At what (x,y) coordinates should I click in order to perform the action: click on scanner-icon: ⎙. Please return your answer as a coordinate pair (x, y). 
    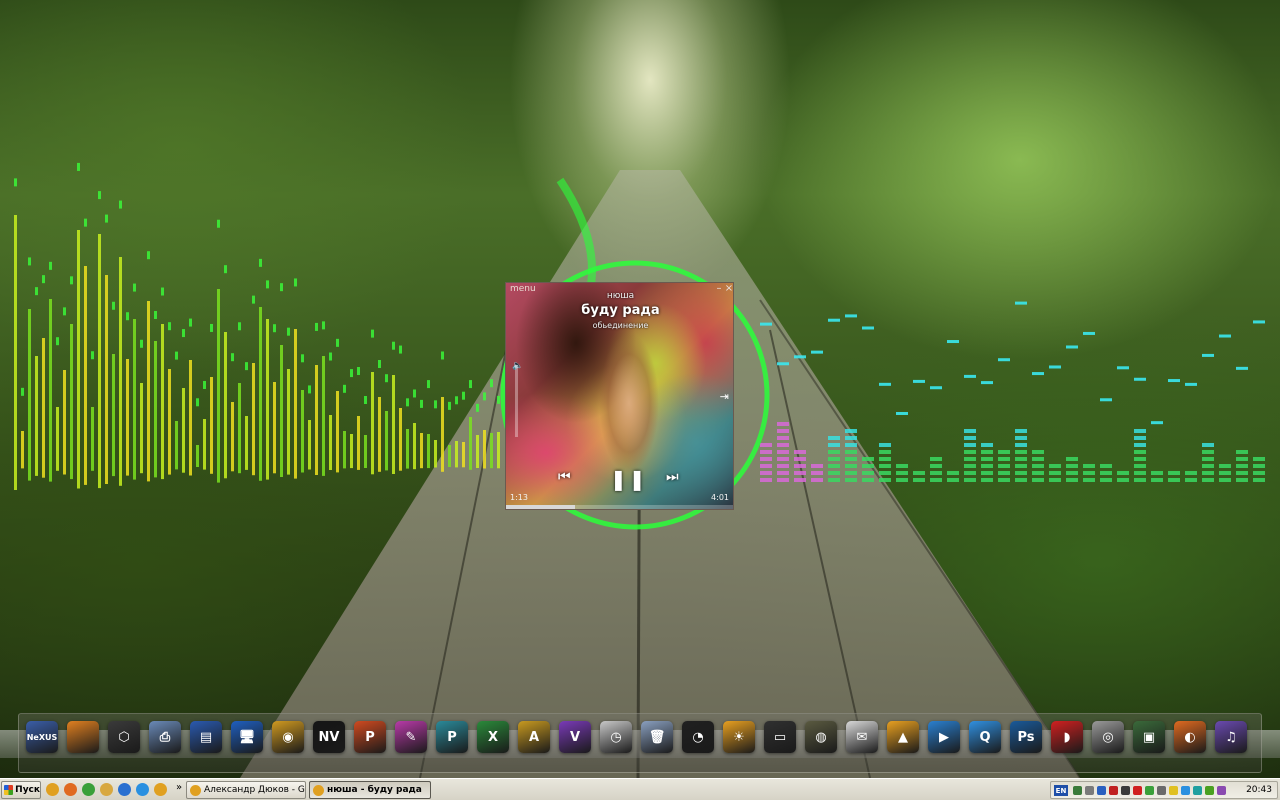
    Looking at the image, I should click on (165, 737).